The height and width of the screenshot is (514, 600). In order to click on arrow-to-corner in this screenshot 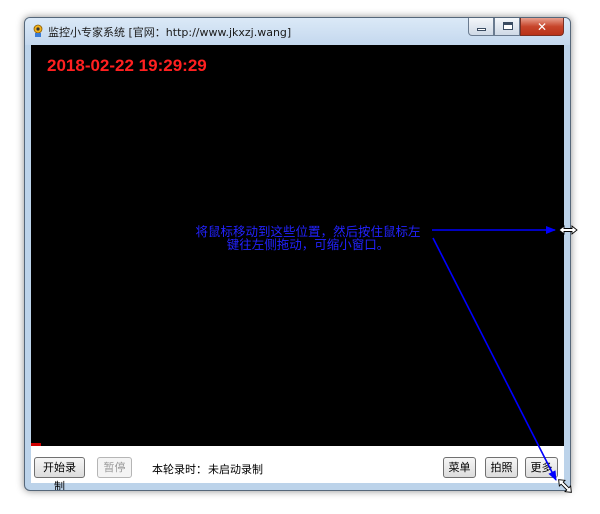, I will do `click(494, 359)`.